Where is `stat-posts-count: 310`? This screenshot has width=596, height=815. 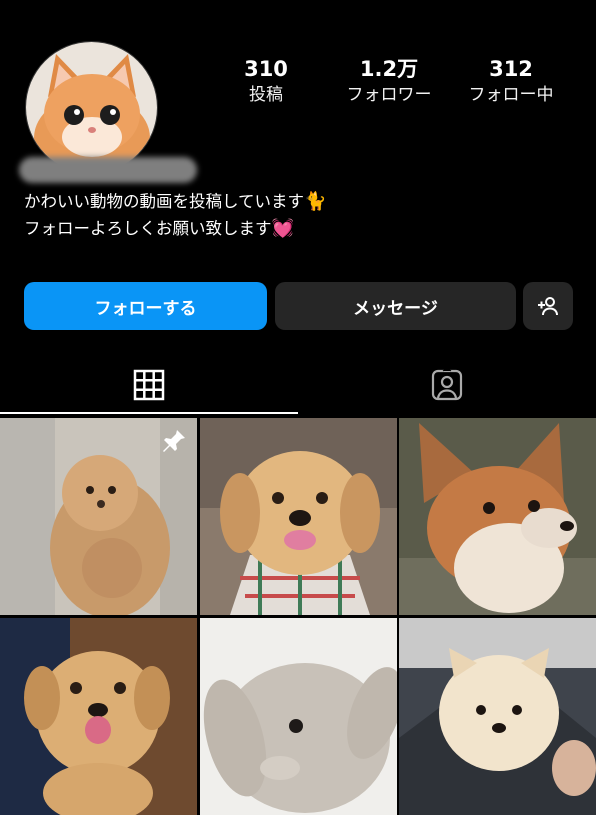
stat-posts-count: 310 is located at coordinates (266, 69).